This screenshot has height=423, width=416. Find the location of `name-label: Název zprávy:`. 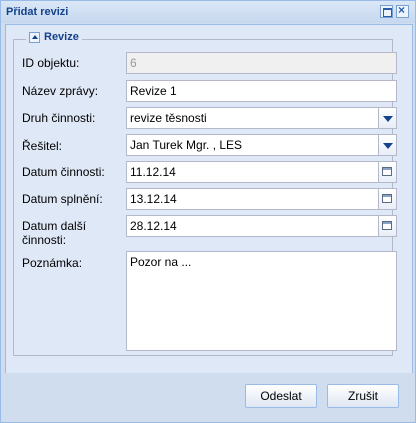

name-label: Název zprávy: is located at coordinates (60, 91).